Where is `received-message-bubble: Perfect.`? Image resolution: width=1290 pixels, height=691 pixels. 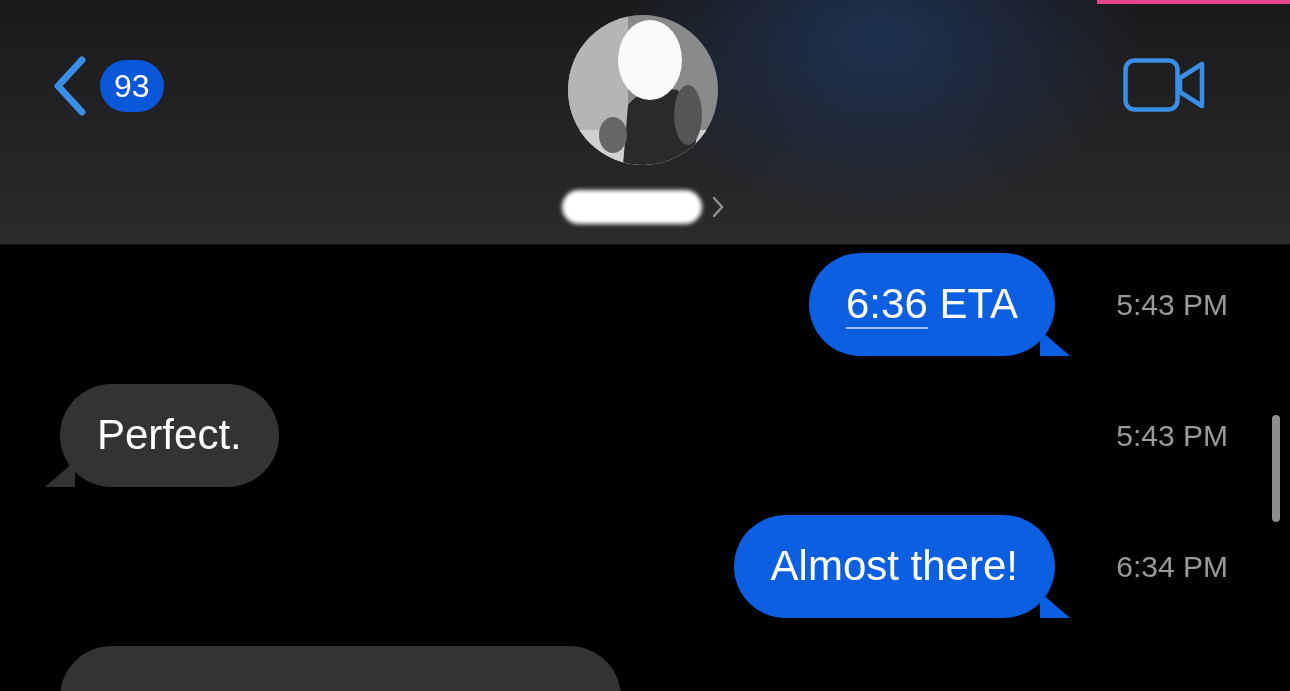 received-message-bubble: Perfect. is located at coordinates (162, 435).